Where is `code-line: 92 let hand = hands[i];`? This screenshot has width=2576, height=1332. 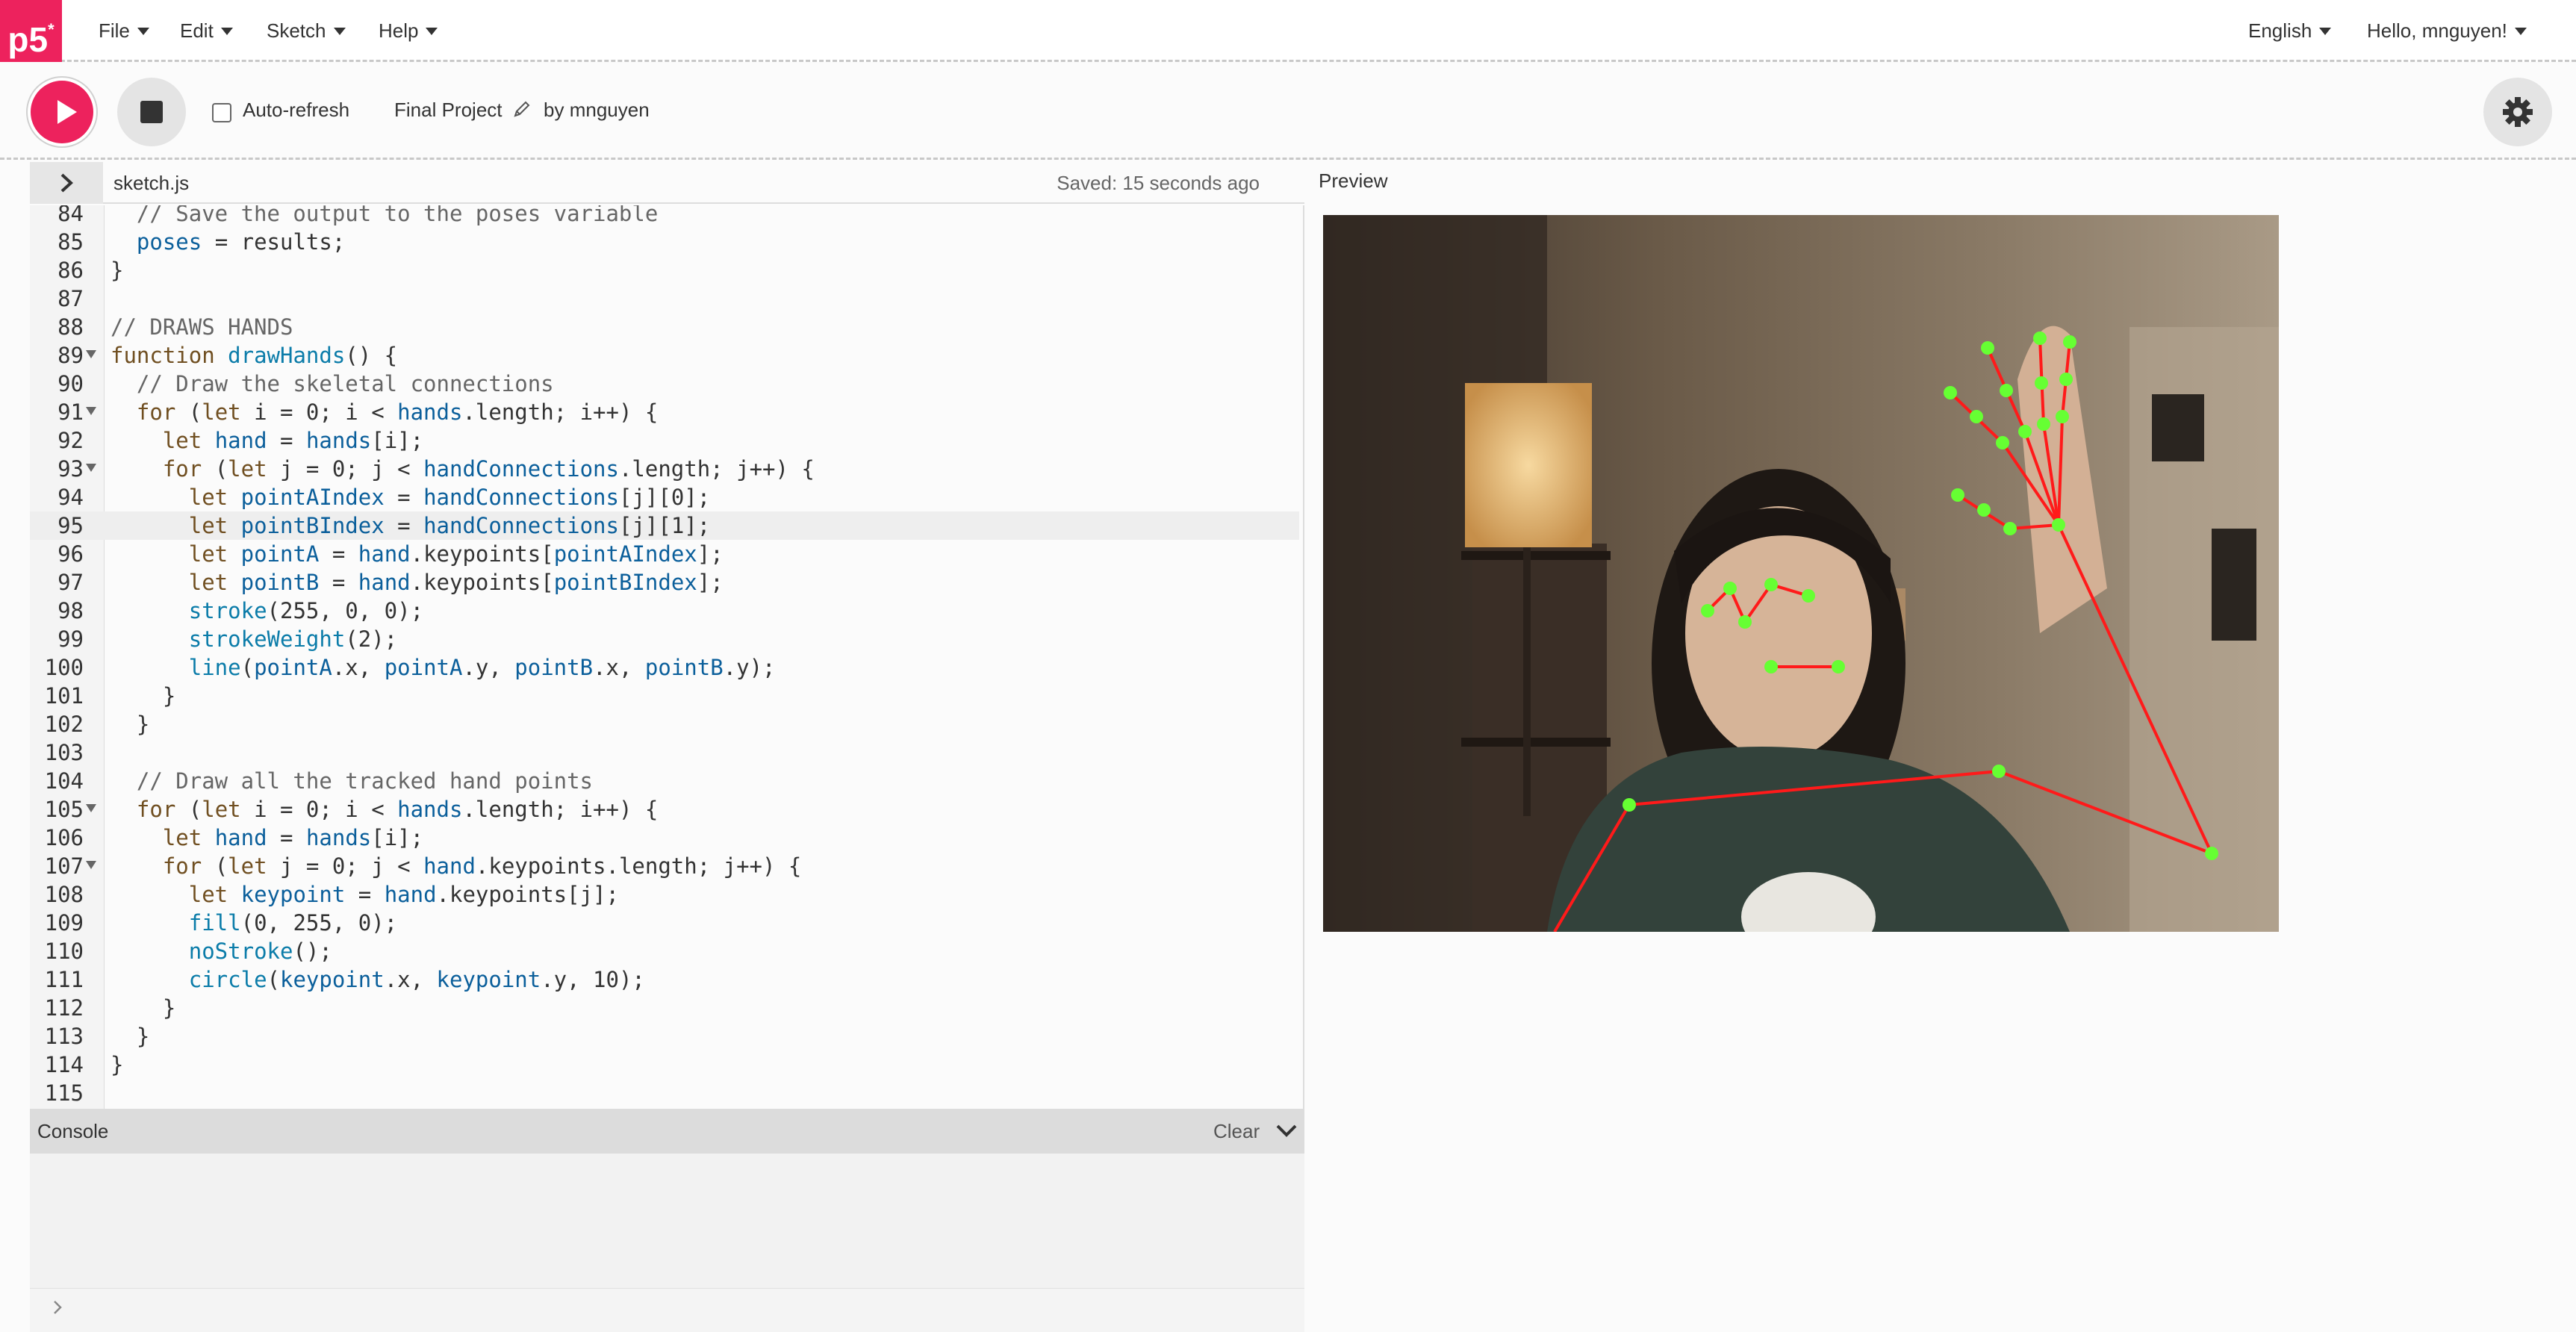
code-line: 92 let hand = hands[i]; is located at coordinates (664, 440).